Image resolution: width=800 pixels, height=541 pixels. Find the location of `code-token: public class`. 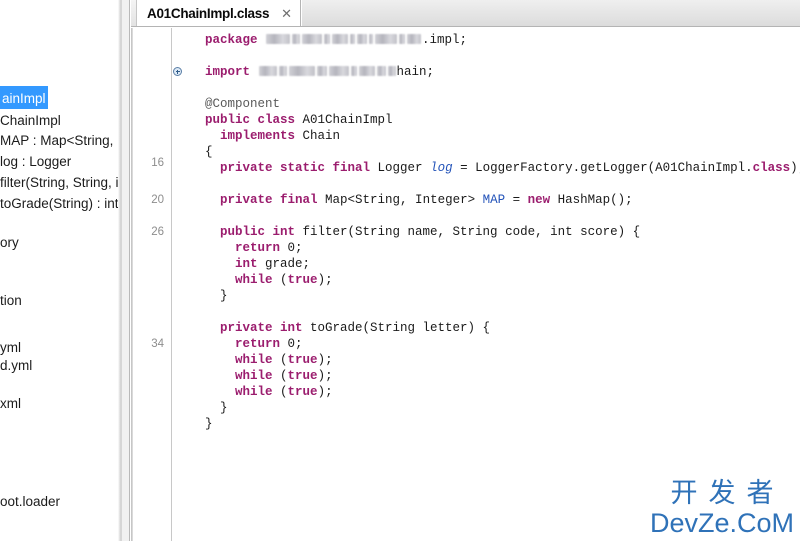

code-token: public class is located at coordinates (254, 120).